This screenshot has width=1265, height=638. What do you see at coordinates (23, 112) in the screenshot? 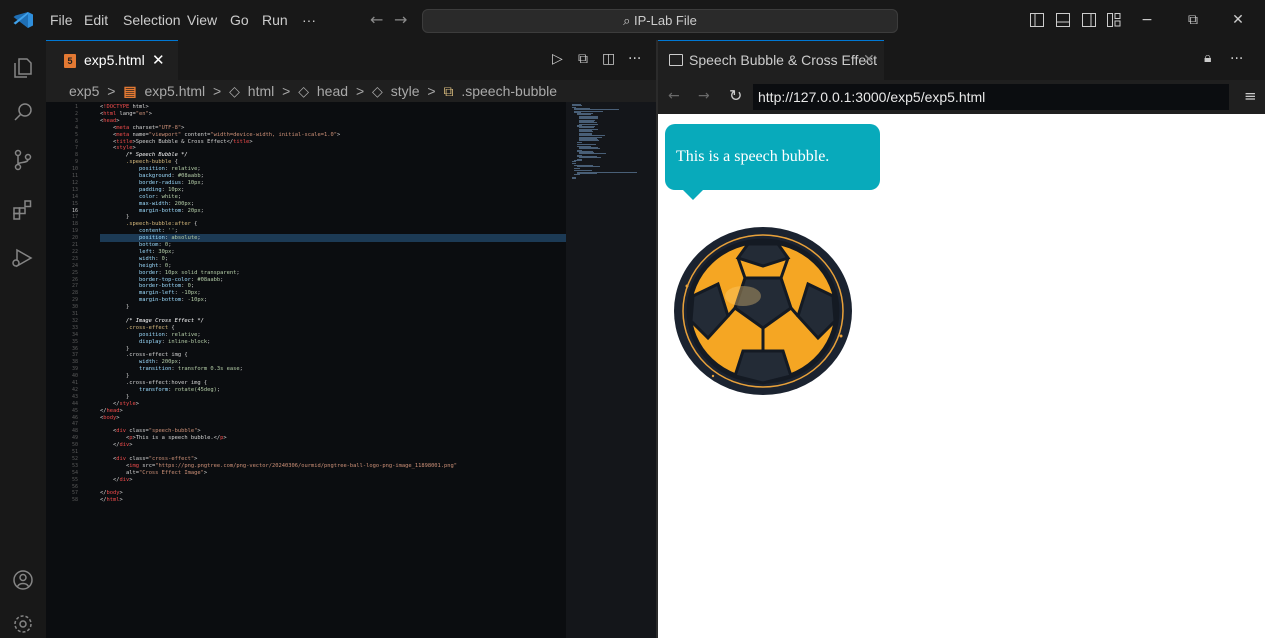
I see `search-icon` at bounding box center [23, 112].